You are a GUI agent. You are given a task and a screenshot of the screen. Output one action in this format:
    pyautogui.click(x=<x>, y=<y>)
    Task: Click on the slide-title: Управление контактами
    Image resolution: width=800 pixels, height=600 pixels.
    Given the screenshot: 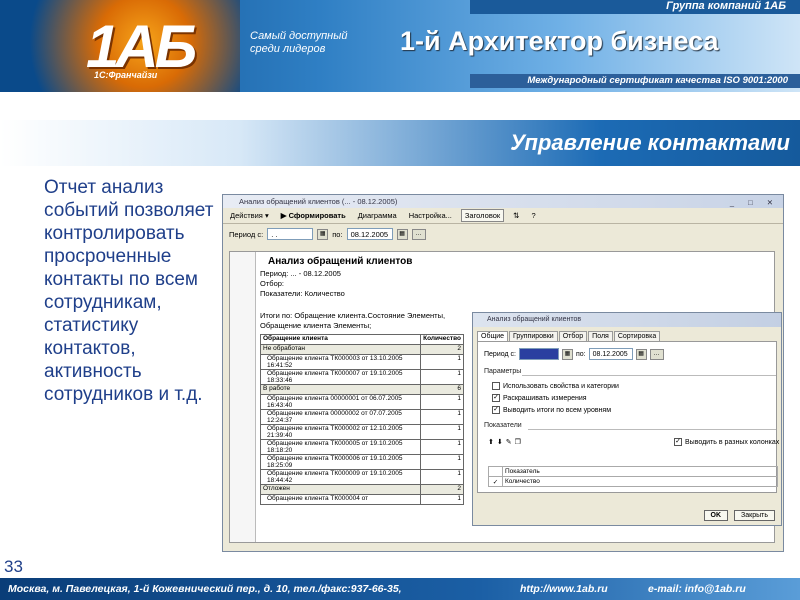 What is the action you would take?
    pyautogui.click(x=650, y=142)
    